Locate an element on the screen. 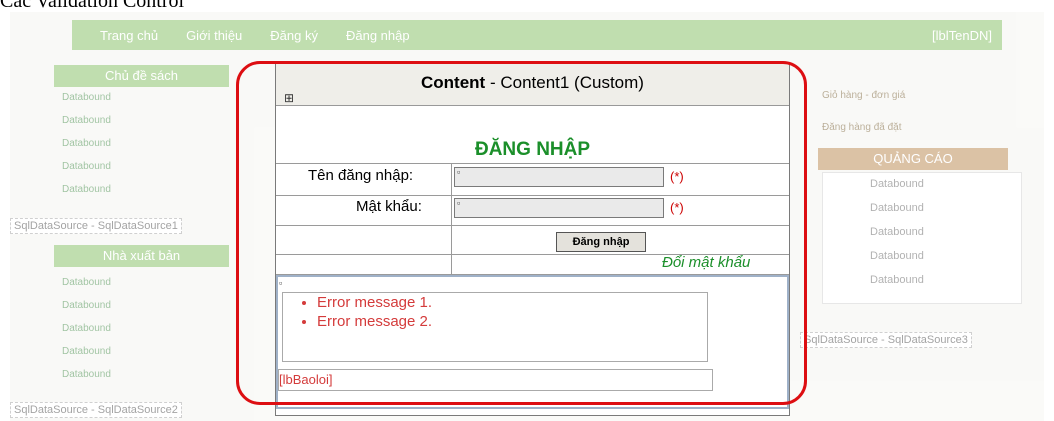 Image resolution: width=1054 pixels, height=421 pixels. nav-item-register: Đăng ký is located at coordinates (294, 35).